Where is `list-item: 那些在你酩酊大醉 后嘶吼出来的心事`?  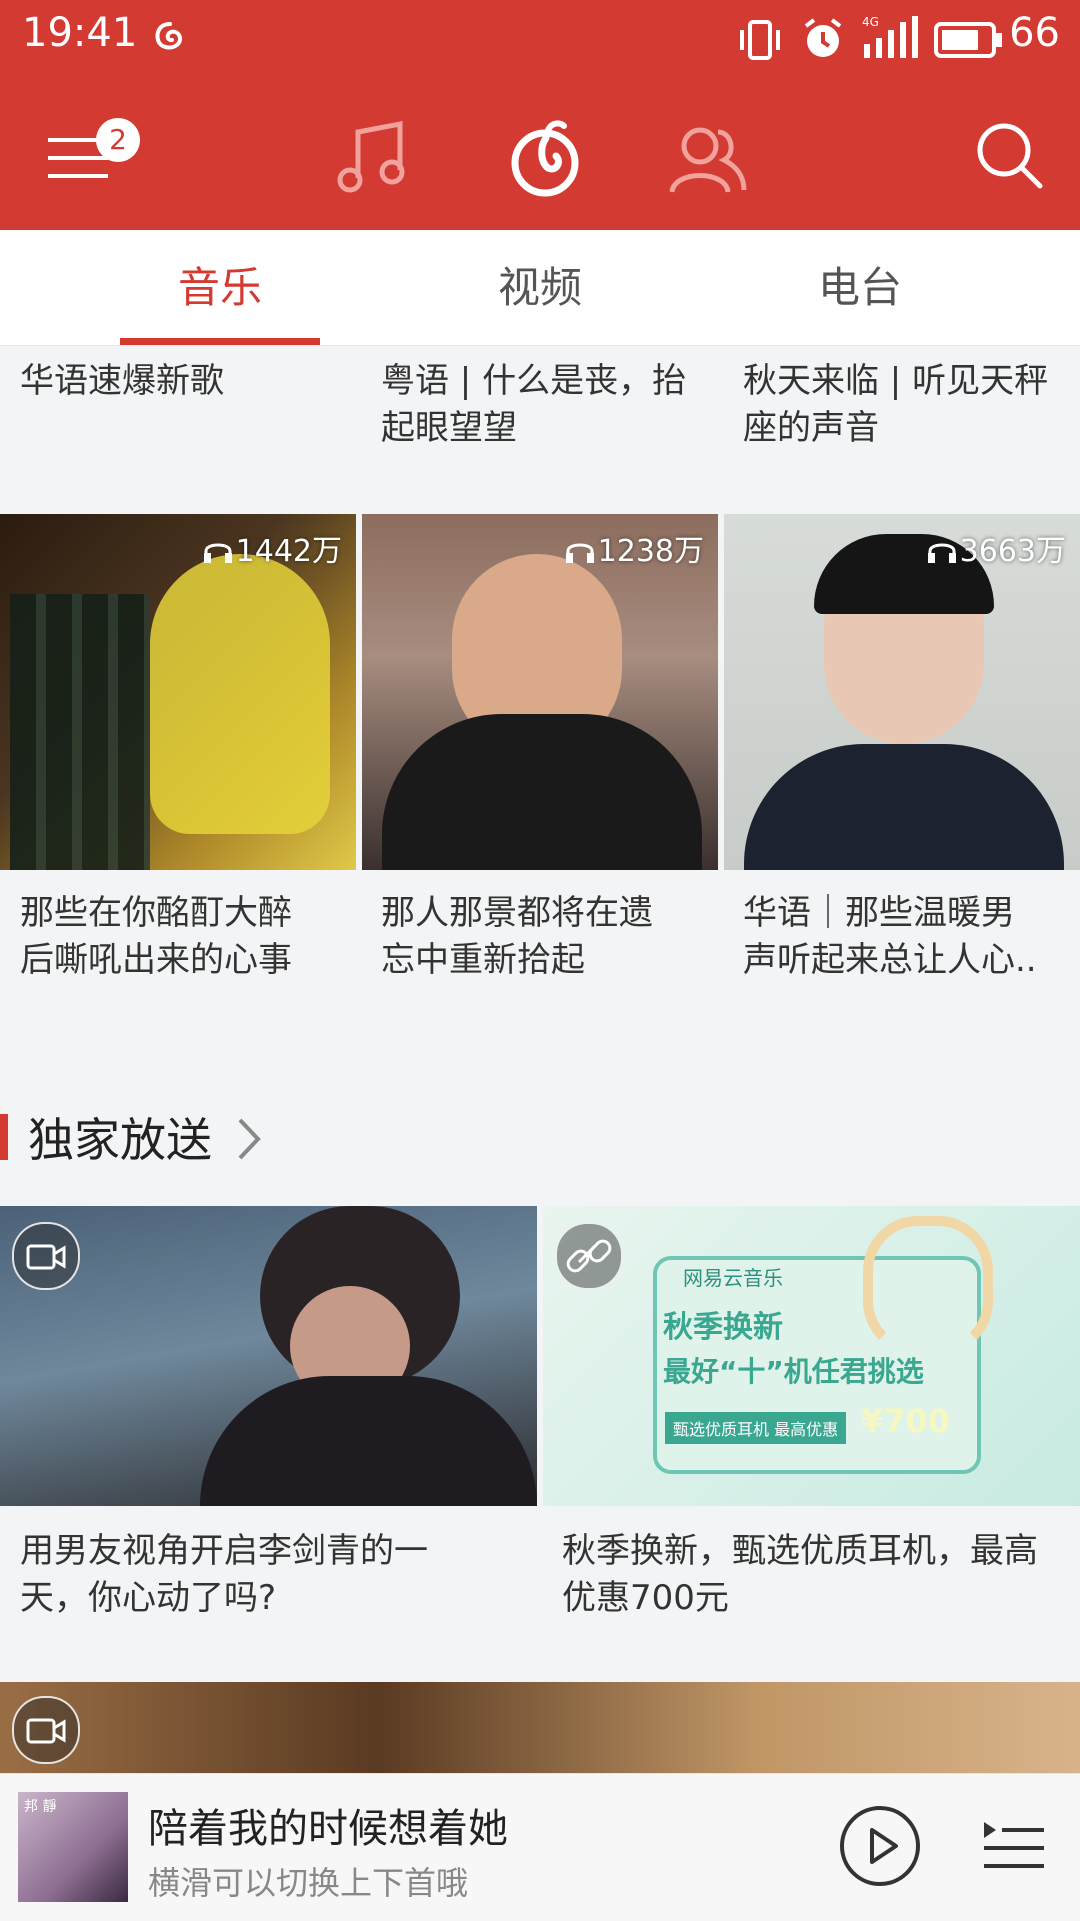 list-item: 那些在你酩酊大醉 后嘶吼出来的心事 is located at coordinates (190, 937).